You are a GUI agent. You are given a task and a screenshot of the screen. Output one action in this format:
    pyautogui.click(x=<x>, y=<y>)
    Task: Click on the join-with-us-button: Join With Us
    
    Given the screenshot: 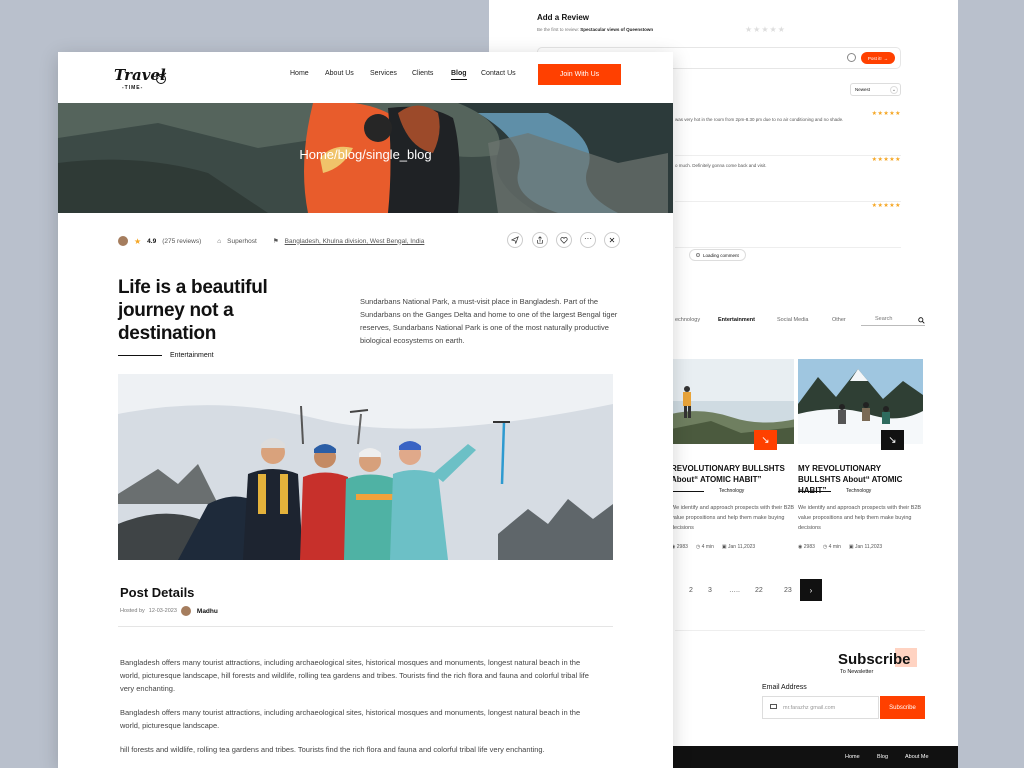 What is the action you would take?
    pyautogui.click(x=579, y=74)
    